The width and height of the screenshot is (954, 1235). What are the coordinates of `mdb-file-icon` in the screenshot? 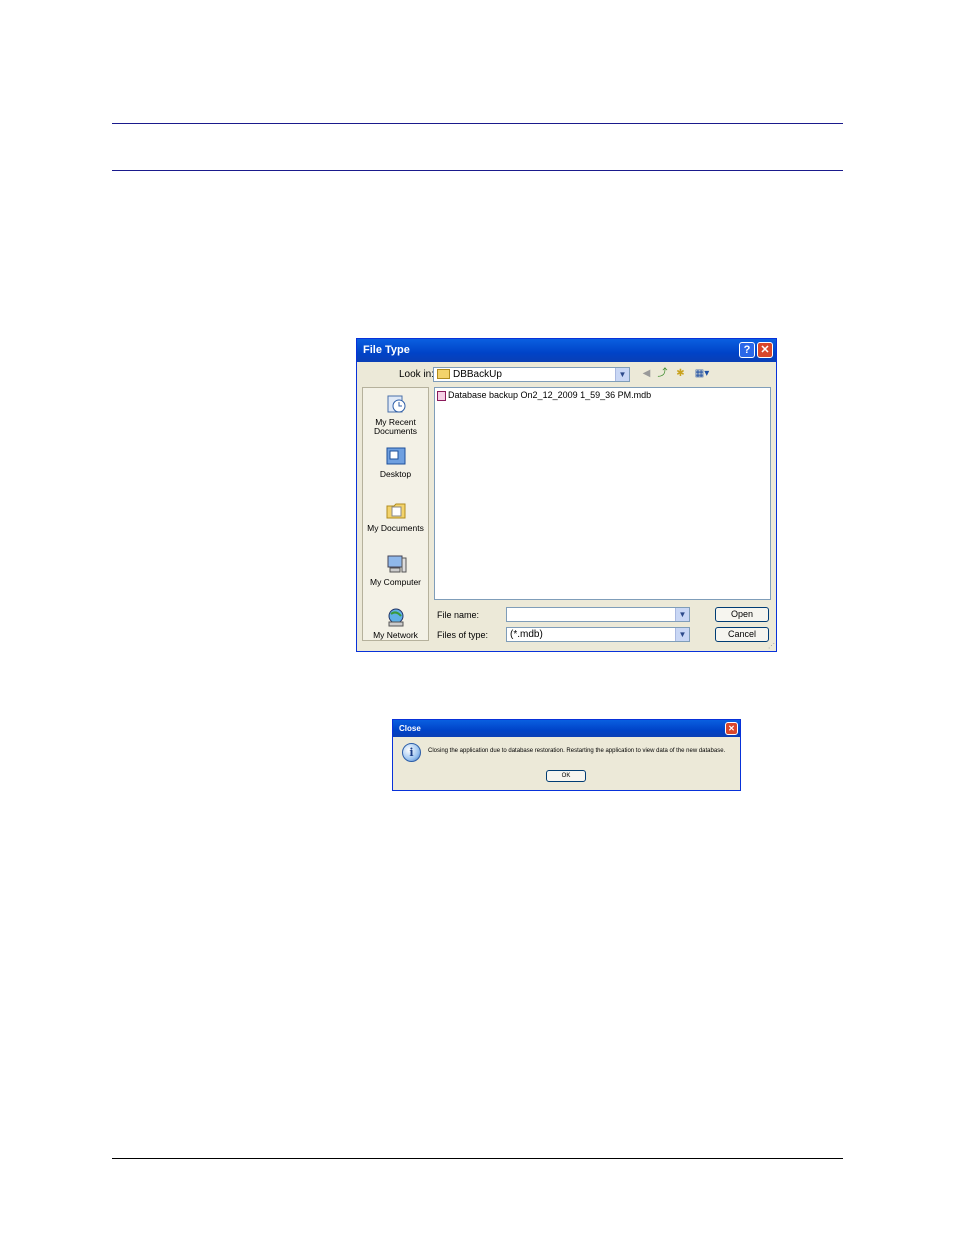 It's located at (441, 395).